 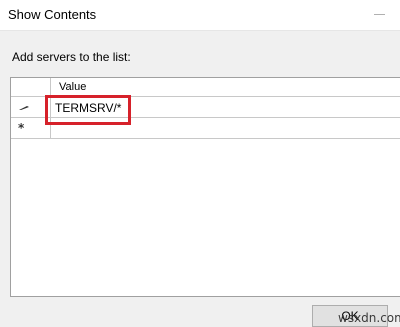 I want to click on window-title: Show Contents, so click(x=52, y=14).